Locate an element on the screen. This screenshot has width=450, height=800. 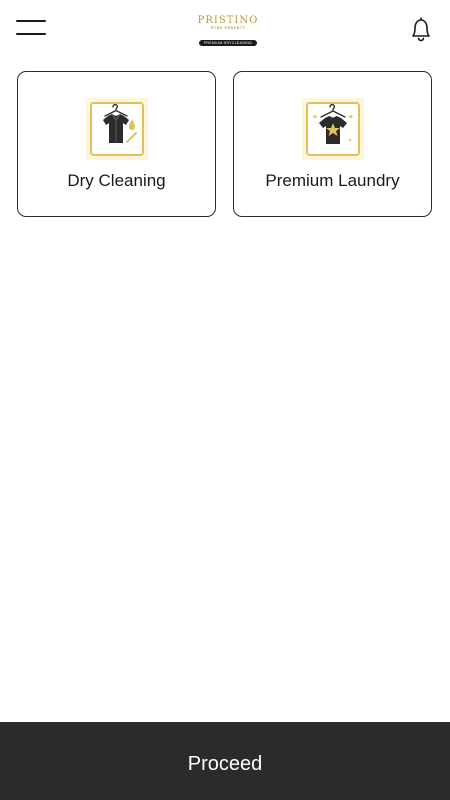
notifications-button is located at coordinates (421, 29).